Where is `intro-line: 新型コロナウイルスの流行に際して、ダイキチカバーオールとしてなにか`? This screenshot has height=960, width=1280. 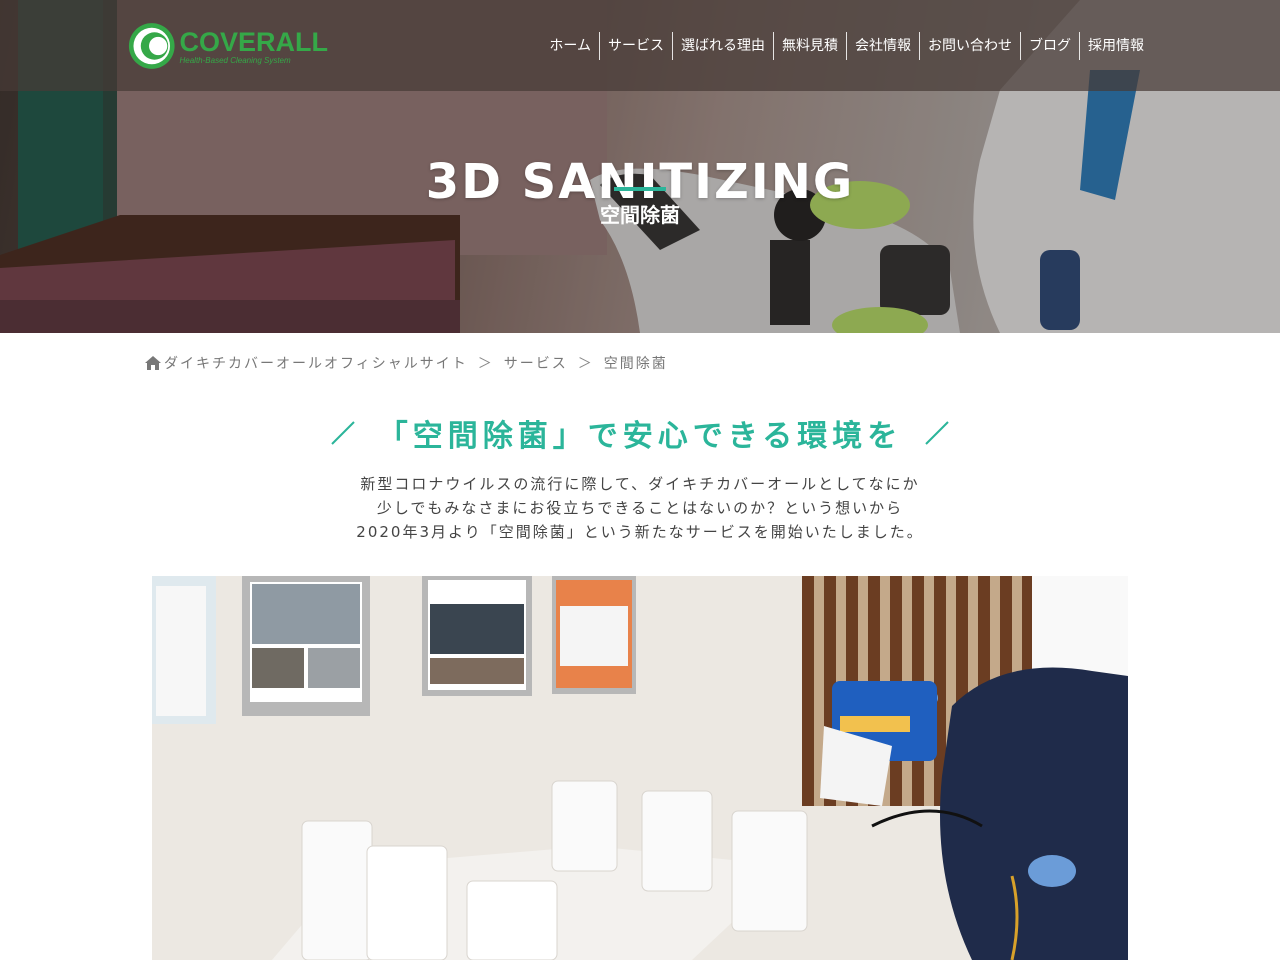 intro-line: 新型コロナウイルスの流行に際して、ダイキチカバーオールとしてなにか is located at coordinates (640, 484).